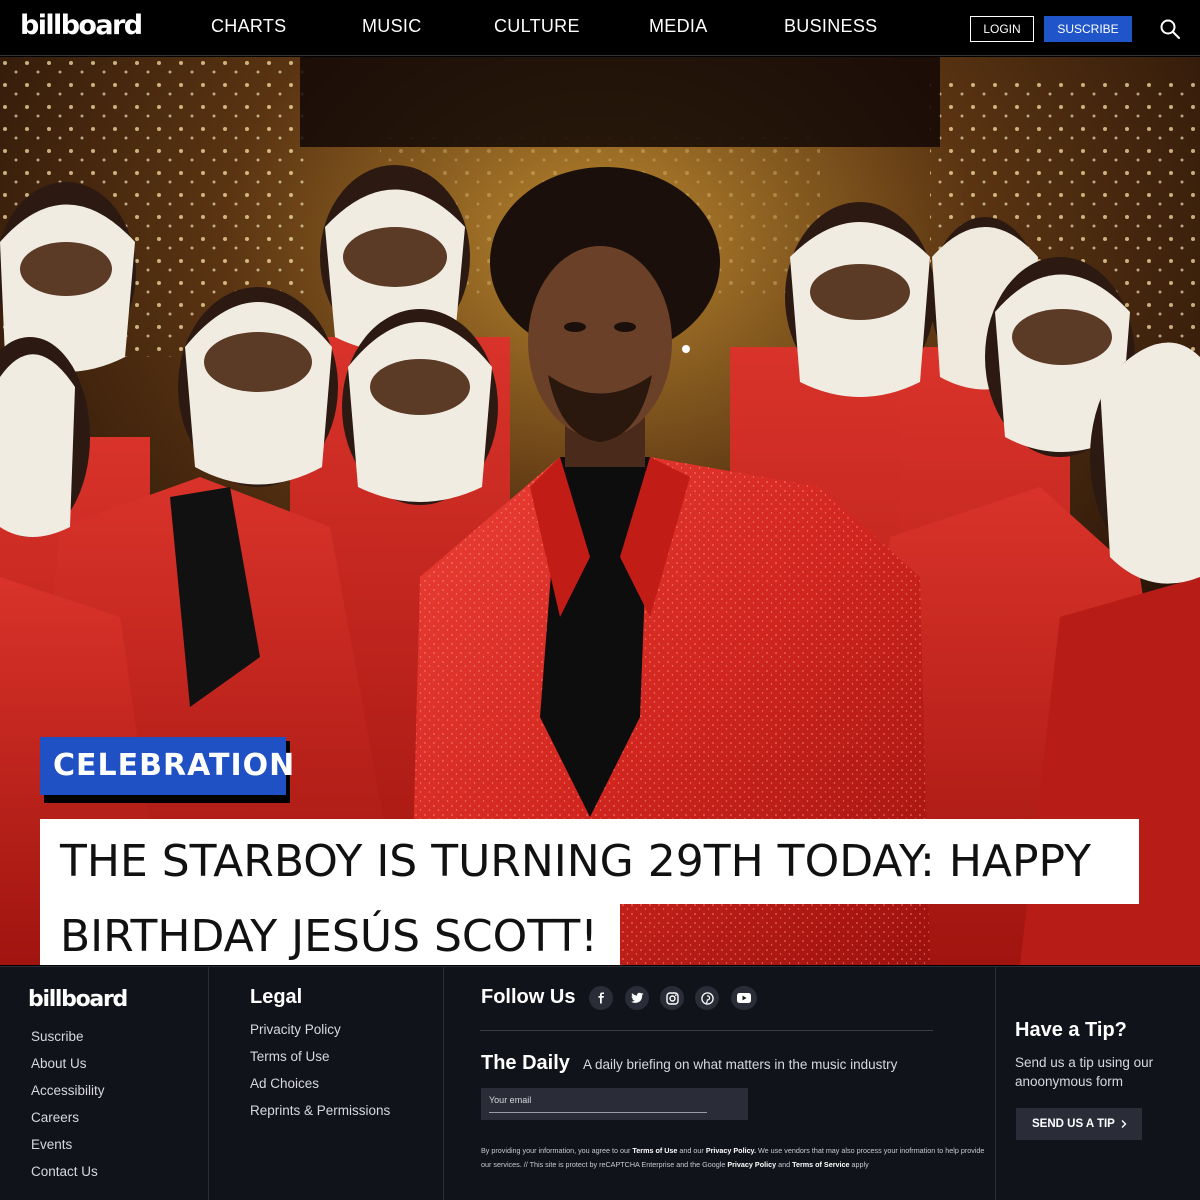 The height and width of the screenshot is (1200, 1200). What do you see at coordinates (784, 1164) in the screenshot?
I see `legal-note-text: and` at bounding box center [784, 1164].